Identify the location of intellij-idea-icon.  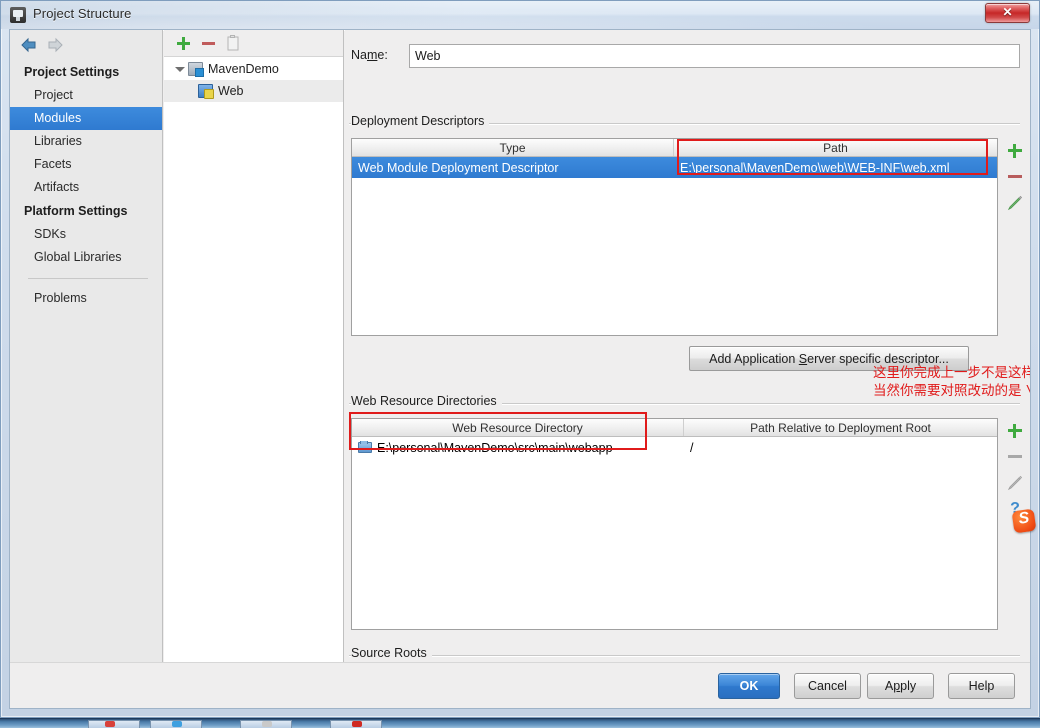
(18, 15).